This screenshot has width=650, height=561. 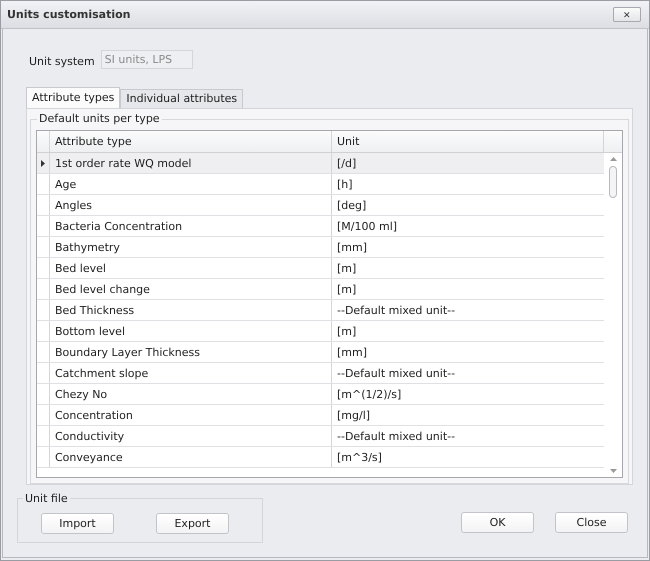 I want to click on dialog-button: OK, so click(x=497, y=522).